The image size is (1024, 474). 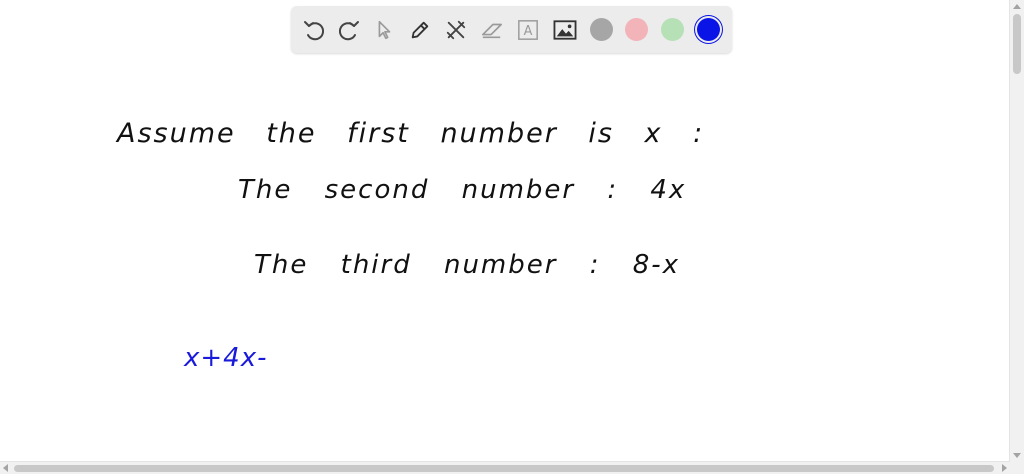 I want to click on tools-icon, so click(x=456, y=30).